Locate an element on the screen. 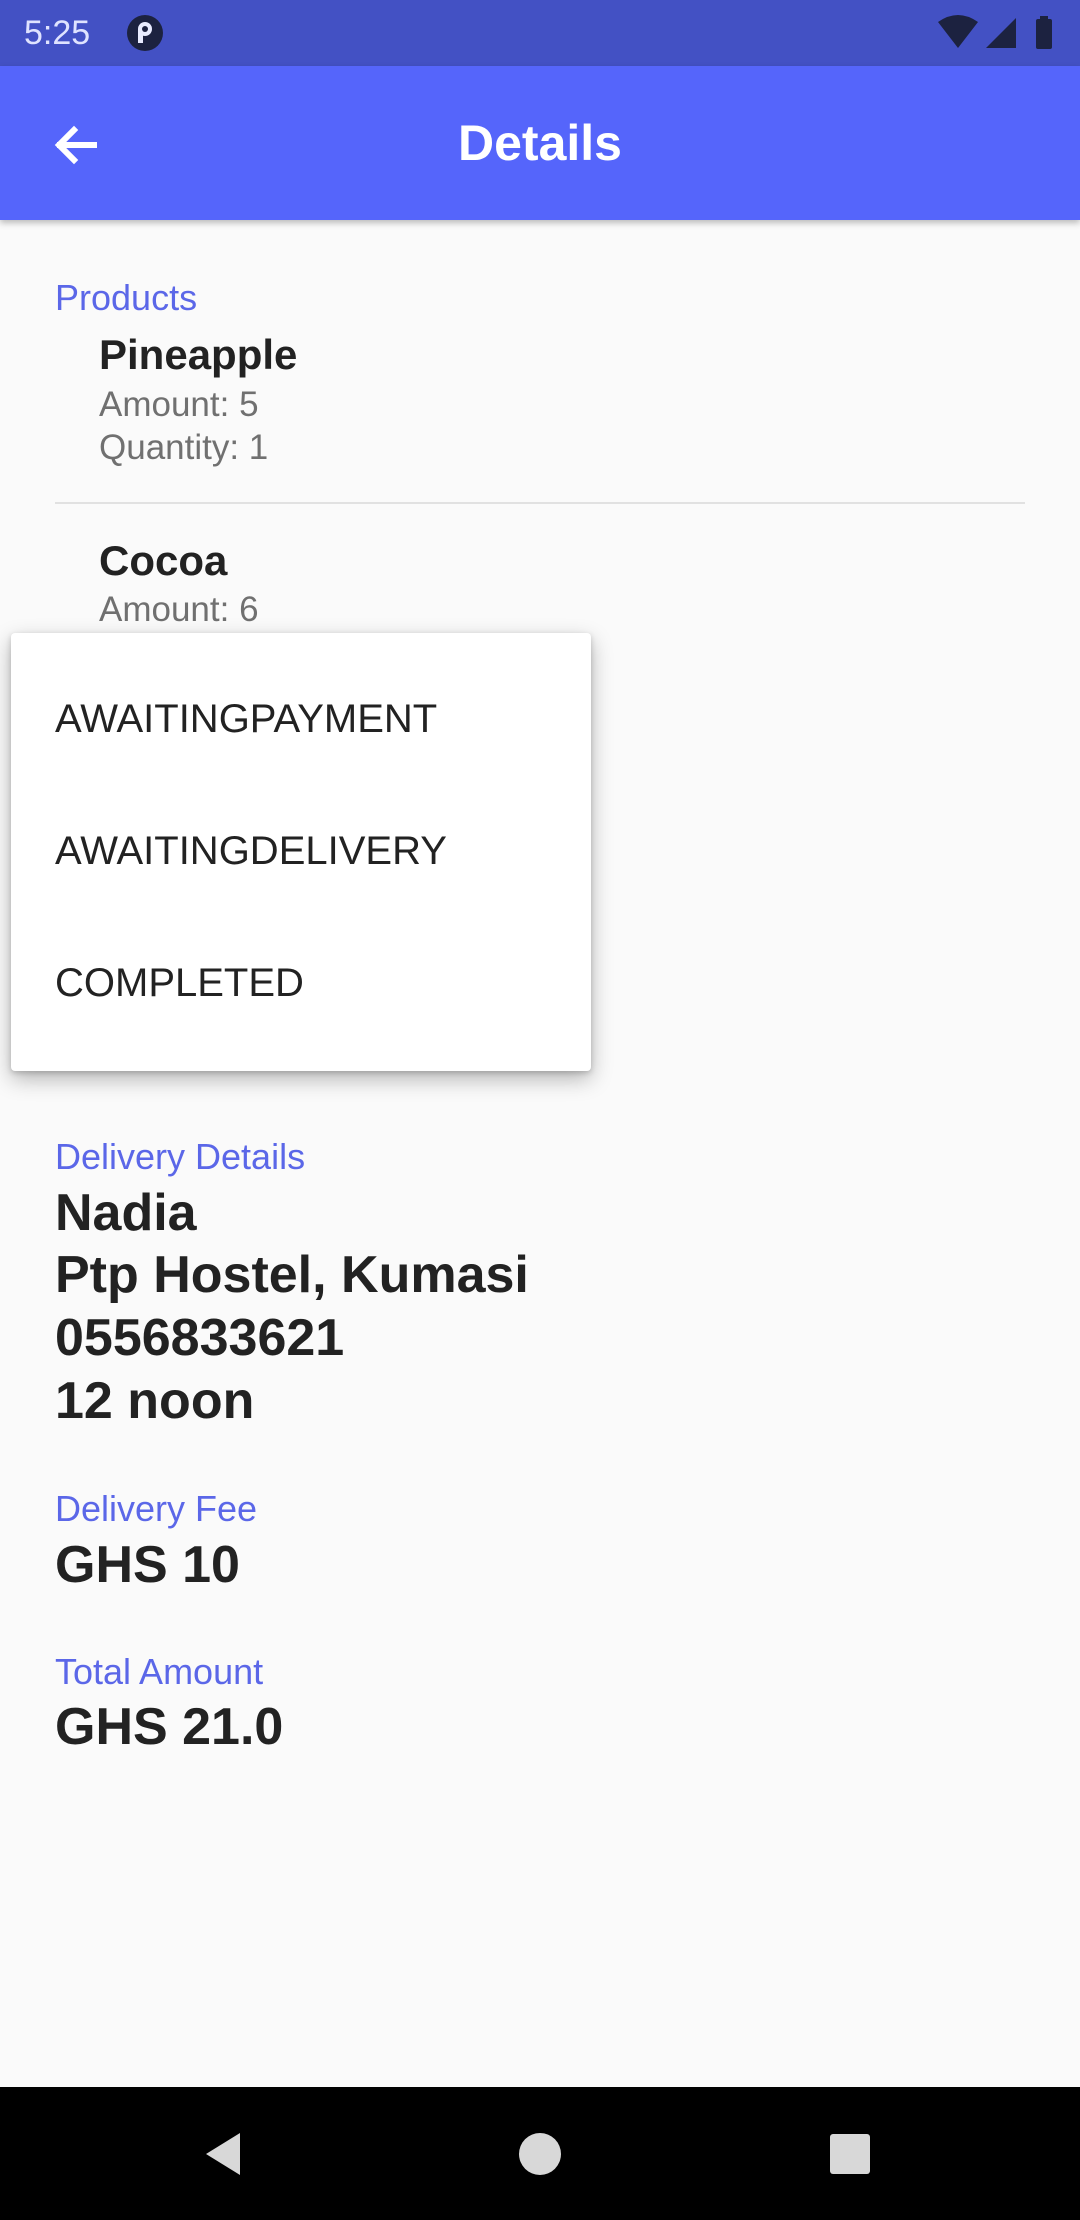  total-amount-label: Total Amount is located at coordinates (159, 1671).